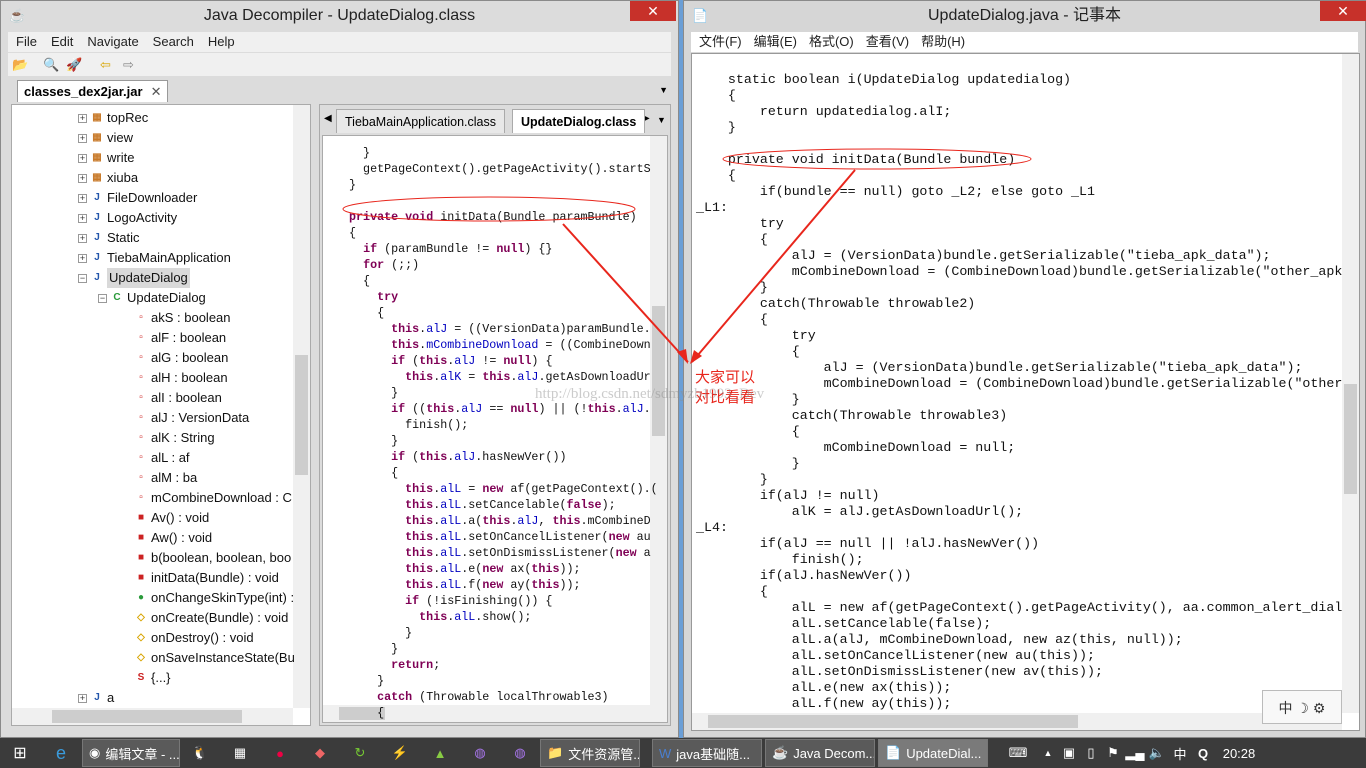 This screenshot has height=768, width=1366. What do you see at coordinates (168, 438) in the screenshot?
I see `tree-item: ▫ alK : String` at bounding box center [168, 438].